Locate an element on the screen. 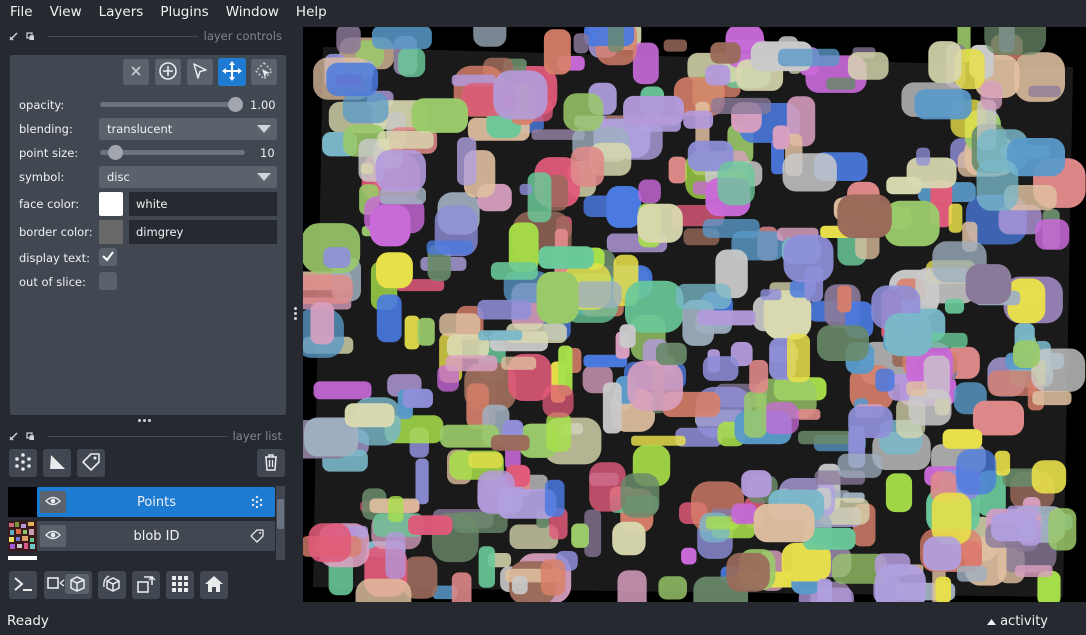 This screenshot has width=1086, height=635. layer-row-blob-id: blob ID is located at coordinates (141, 536).